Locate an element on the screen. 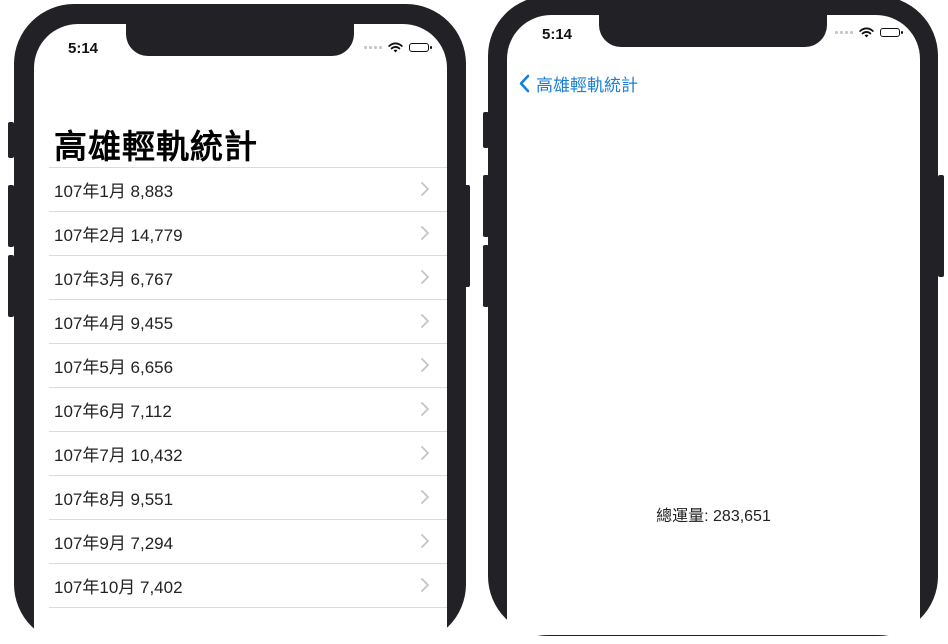  row-label: 107年8月 9,551 is located at coordinates (114, 499).